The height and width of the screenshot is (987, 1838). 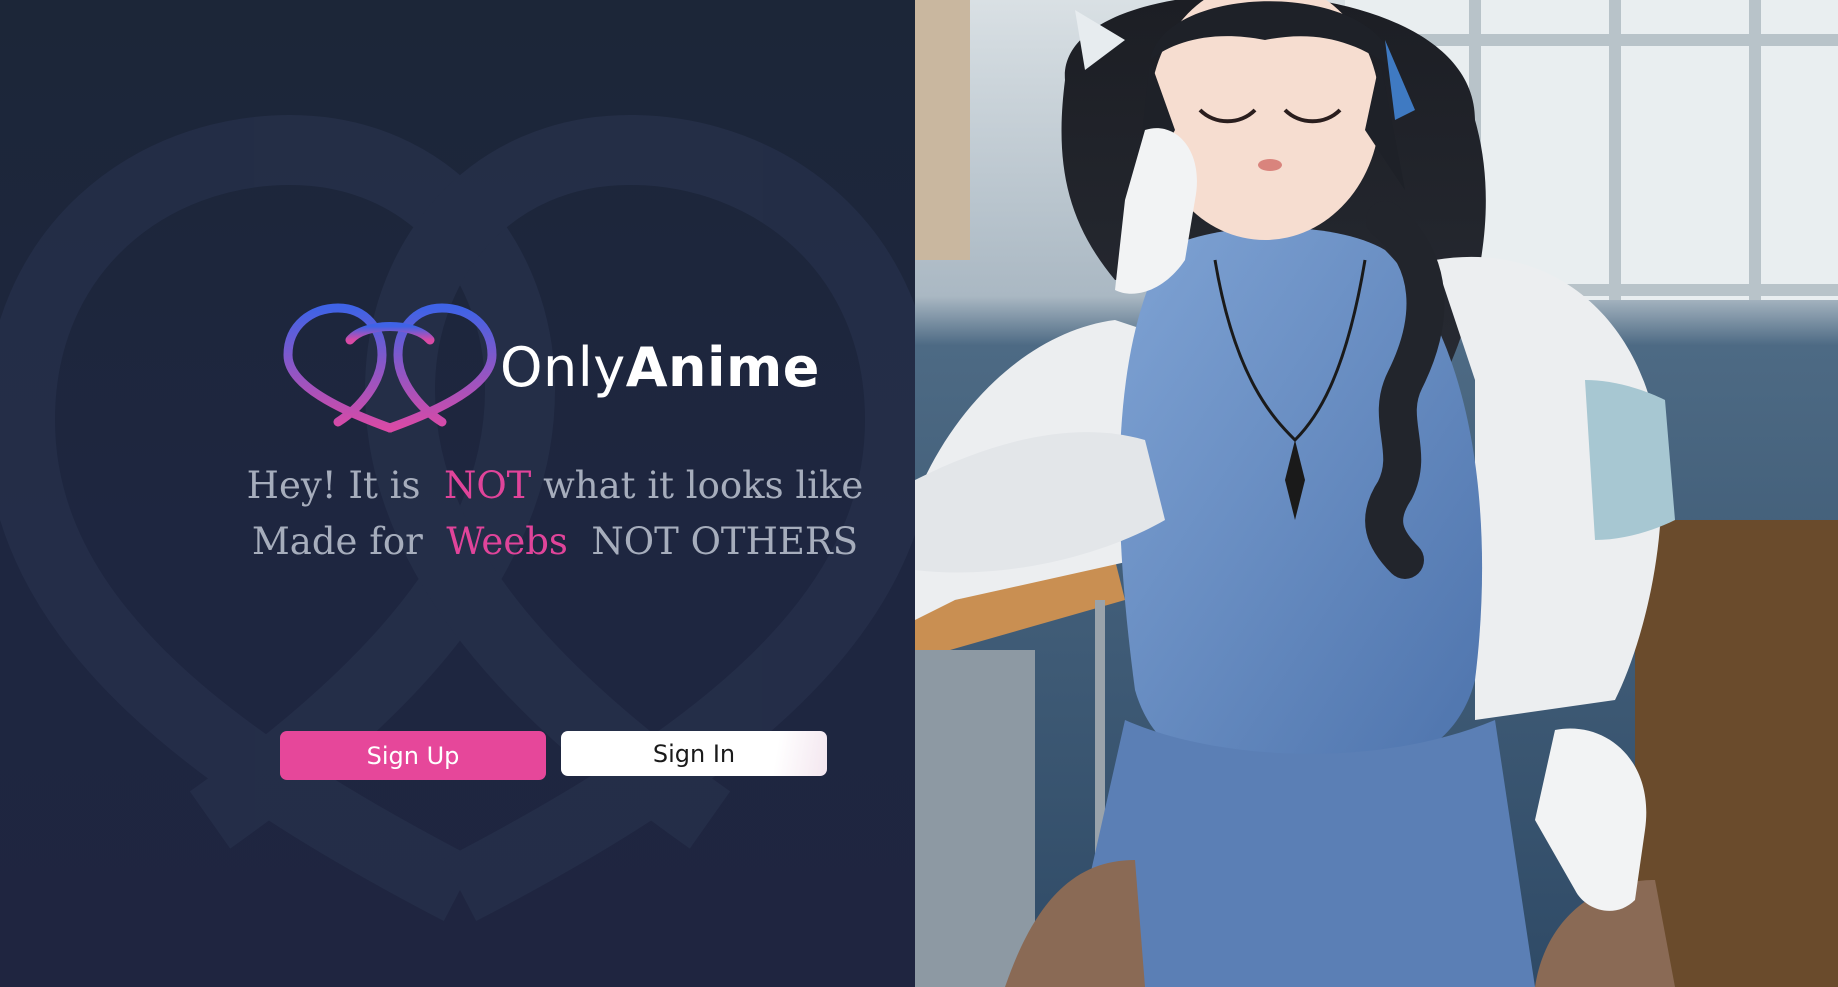 I want to click on tagline-2-highlight: Weebs, so click(x=507, y=541).